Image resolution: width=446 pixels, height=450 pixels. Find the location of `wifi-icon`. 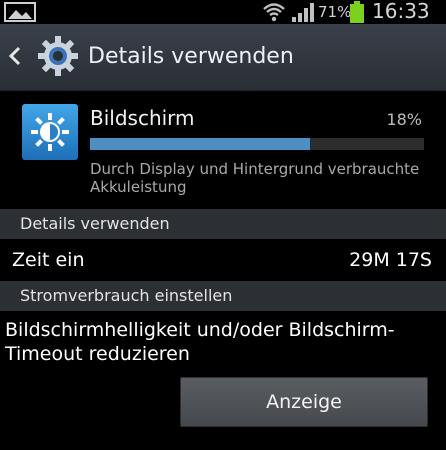

wifi-icon is located at coordinates (274, 12).